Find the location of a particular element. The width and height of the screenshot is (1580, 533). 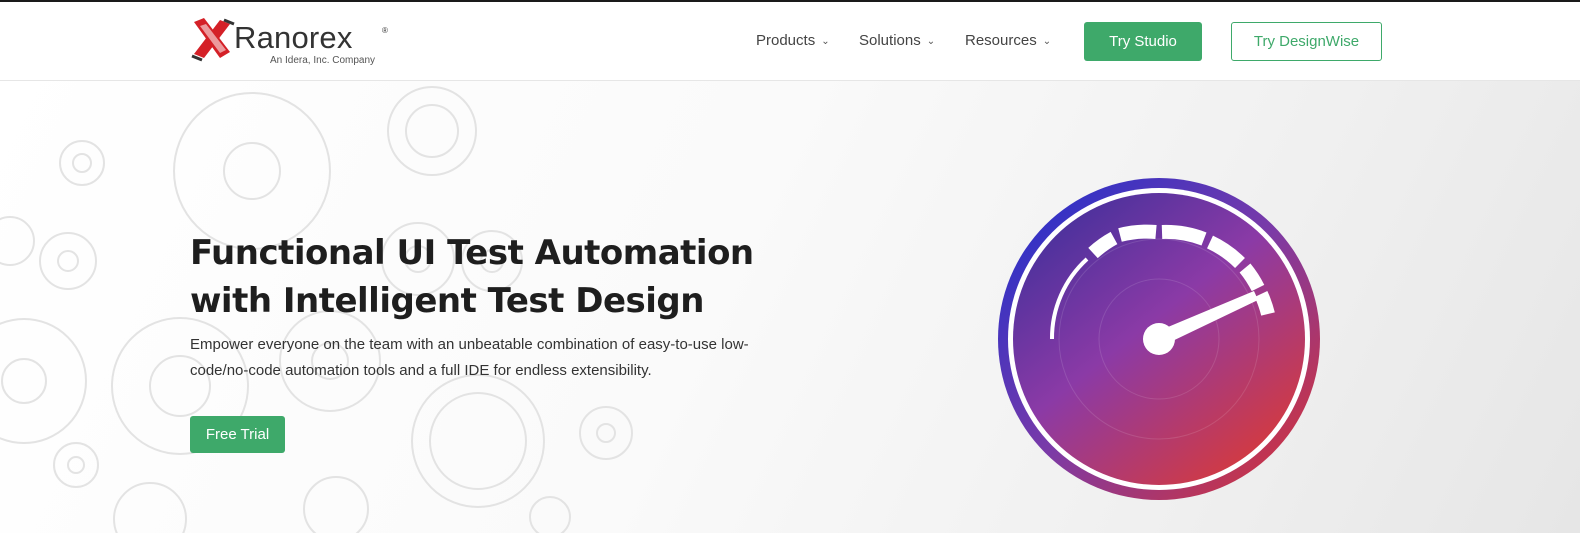

ranorex-logo-icon is located at coordinates (213, 40).